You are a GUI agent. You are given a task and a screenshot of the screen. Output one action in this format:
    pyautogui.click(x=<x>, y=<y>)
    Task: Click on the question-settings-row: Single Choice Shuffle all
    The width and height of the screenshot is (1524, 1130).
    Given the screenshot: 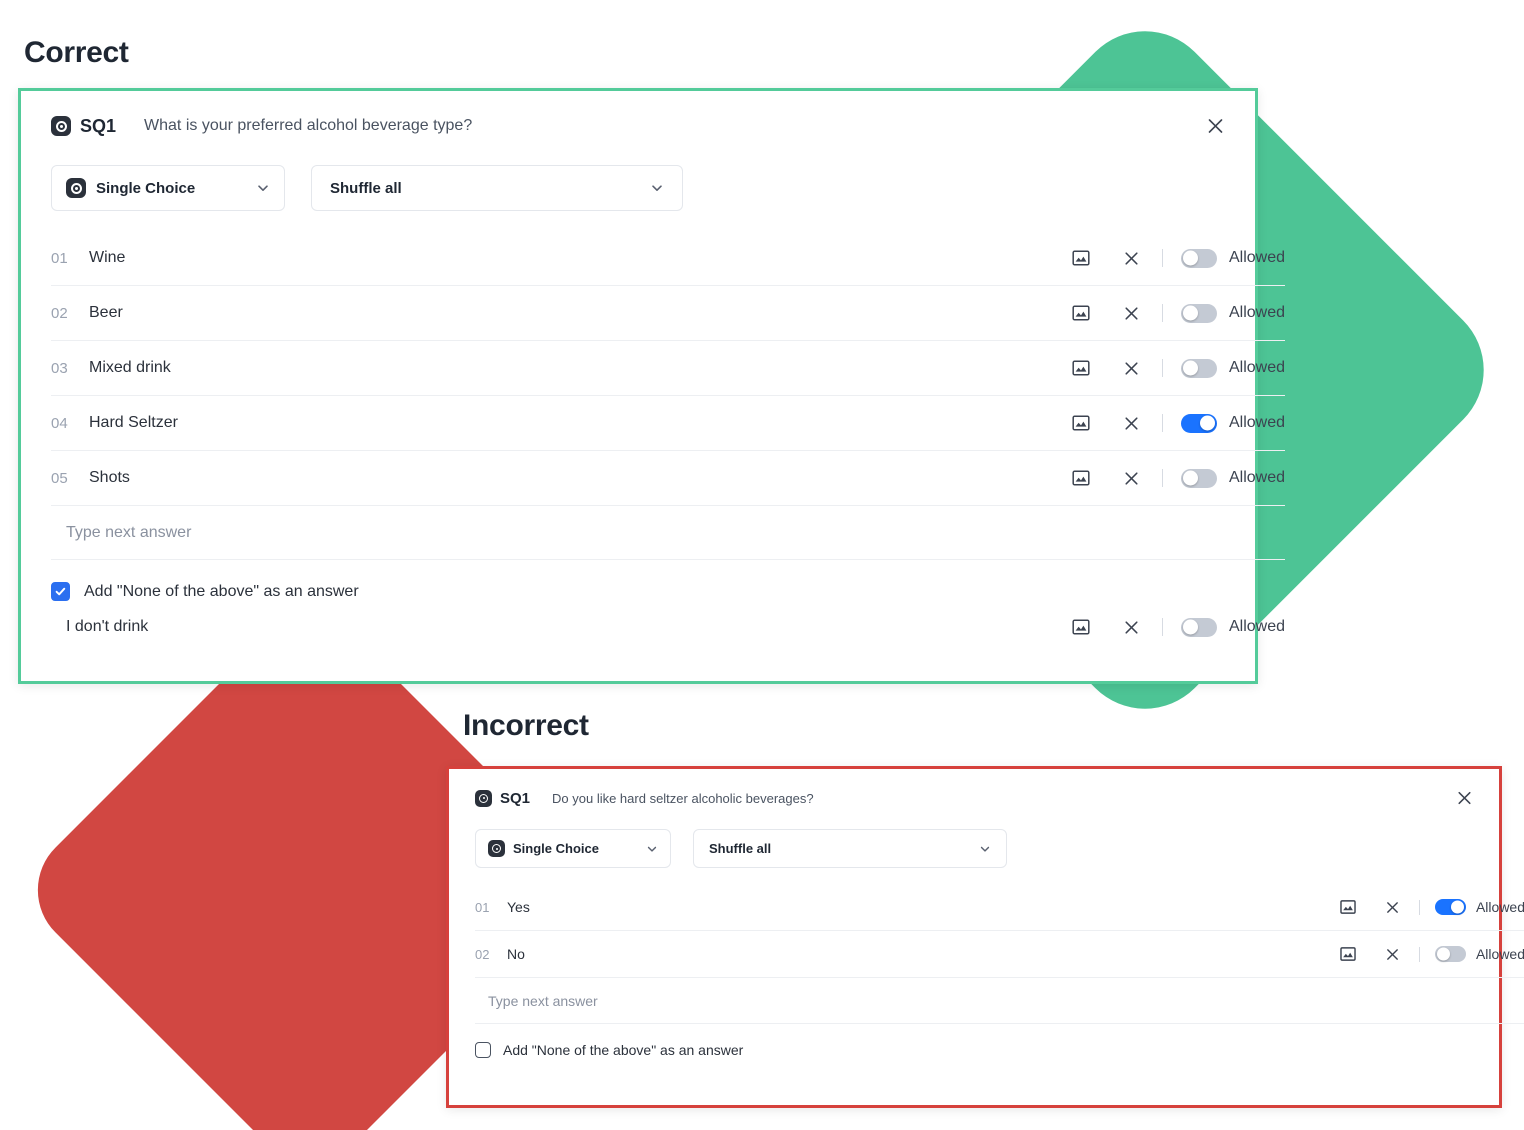 What is the action you would take?
    pyautogui.click(x=638, y=188)
    